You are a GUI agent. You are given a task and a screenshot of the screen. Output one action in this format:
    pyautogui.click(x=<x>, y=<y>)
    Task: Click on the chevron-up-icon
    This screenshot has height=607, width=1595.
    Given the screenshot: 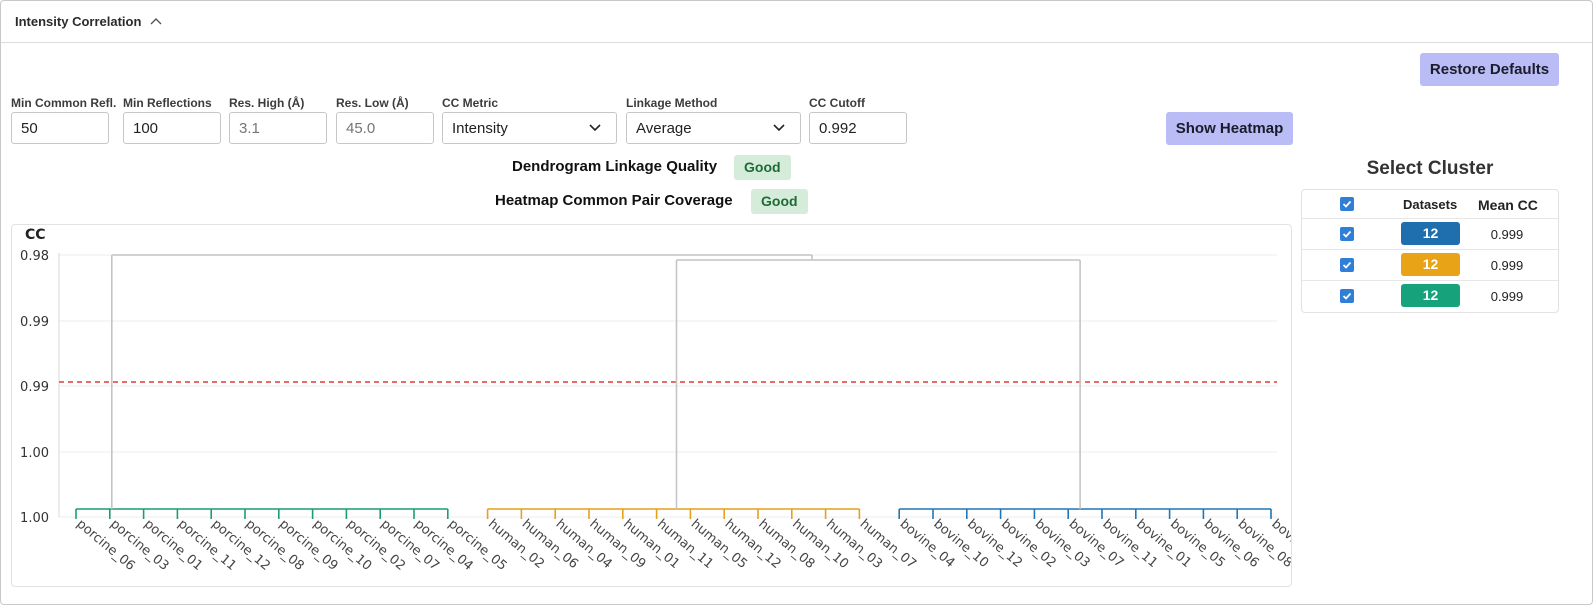 What is the action you would take?
    pyautogui.click(x=156, y=21)
    